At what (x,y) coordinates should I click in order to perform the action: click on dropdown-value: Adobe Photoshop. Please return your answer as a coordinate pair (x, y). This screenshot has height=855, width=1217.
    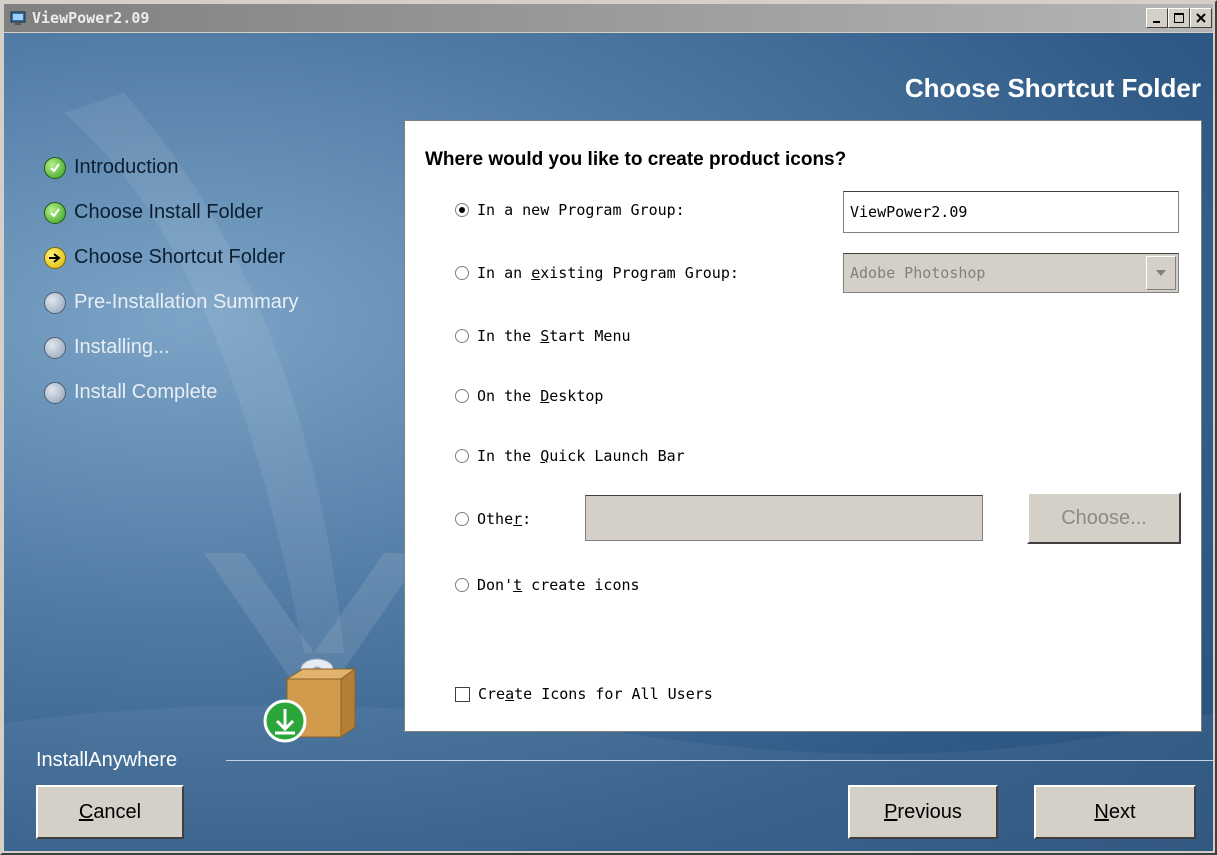
    Looking at the image, I should click on (918, 273).